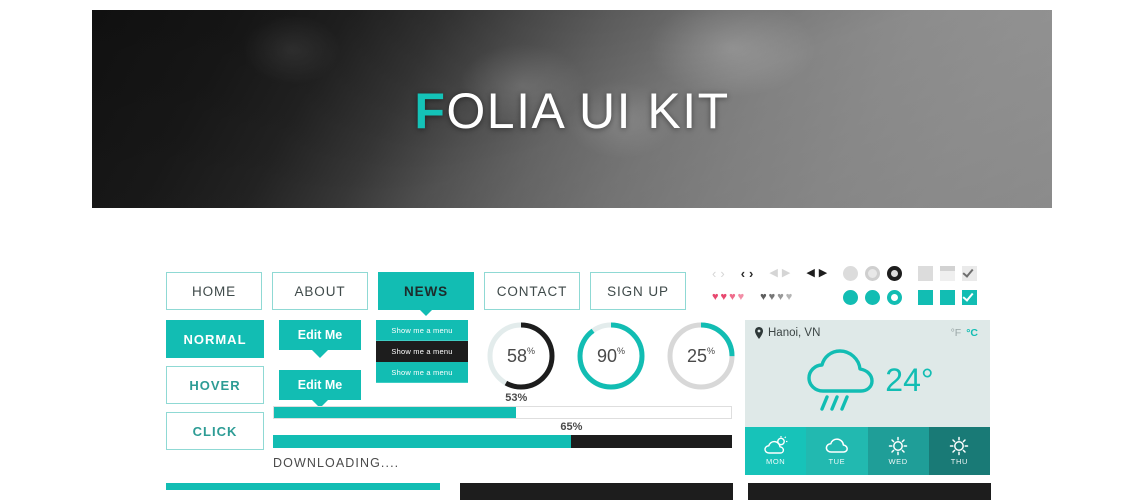 Image resolution: width=1131 pixels, height=500 pixels. Describe the element at coordinates (773, 273) in the screenshot. I see `triangle-left-light-icon: ◀` at that location.